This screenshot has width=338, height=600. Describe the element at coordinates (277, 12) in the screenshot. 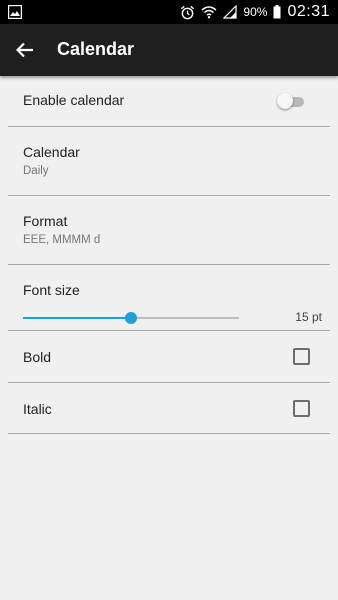

I see `battery-icon` at that location.